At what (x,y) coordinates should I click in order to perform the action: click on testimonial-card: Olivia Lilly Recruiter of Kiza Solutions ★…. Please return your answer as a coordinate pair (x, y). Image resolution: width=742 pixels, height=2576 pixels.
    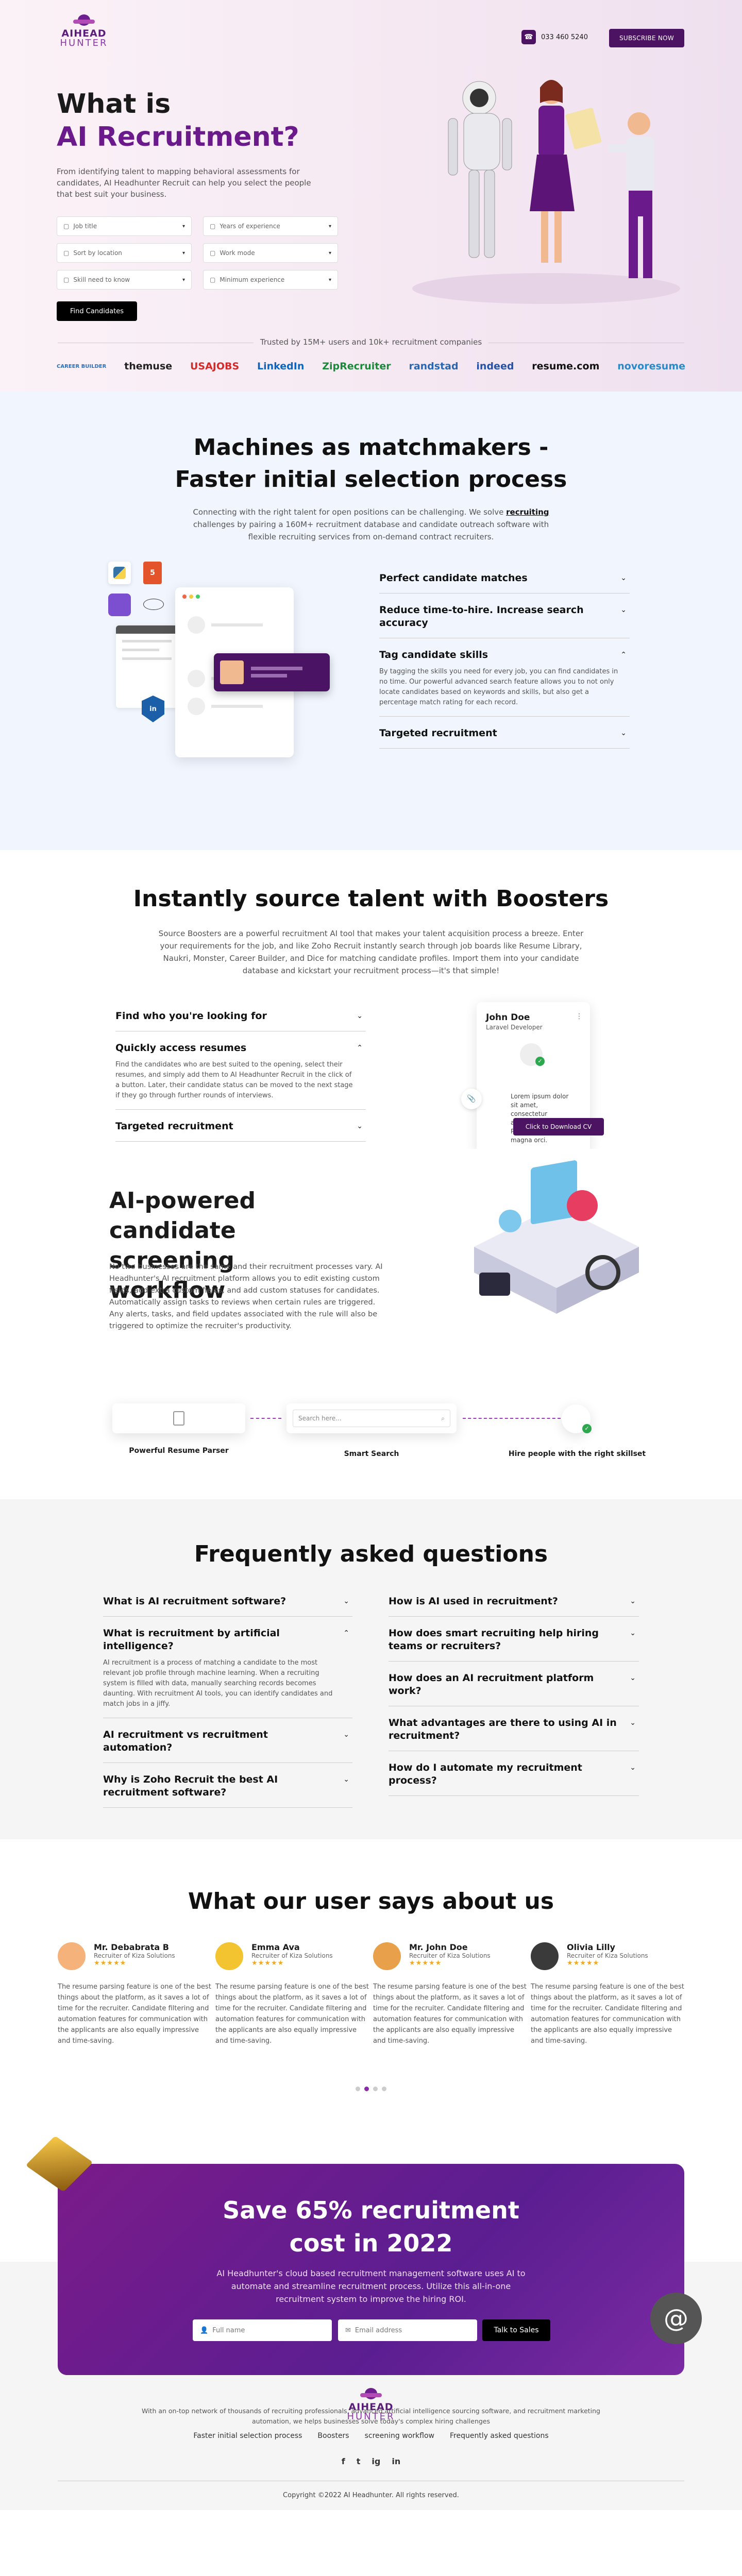
    Looking at the image, I should click on (608, 1994).